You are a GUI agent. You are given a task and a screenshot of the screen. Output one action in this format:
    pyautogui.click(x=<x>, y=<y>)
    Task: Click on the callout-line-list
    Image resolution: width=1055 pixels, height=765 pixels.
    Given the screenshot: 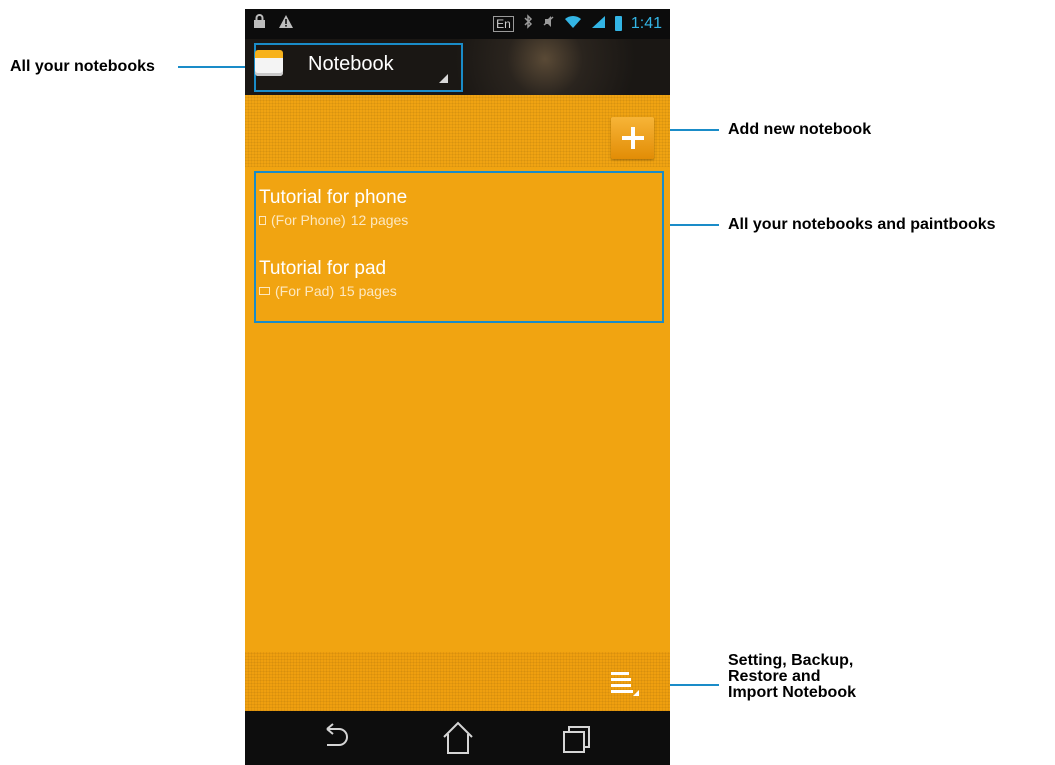 What is the action you would take?
    pyautogui.click(x=691, y=225)
    